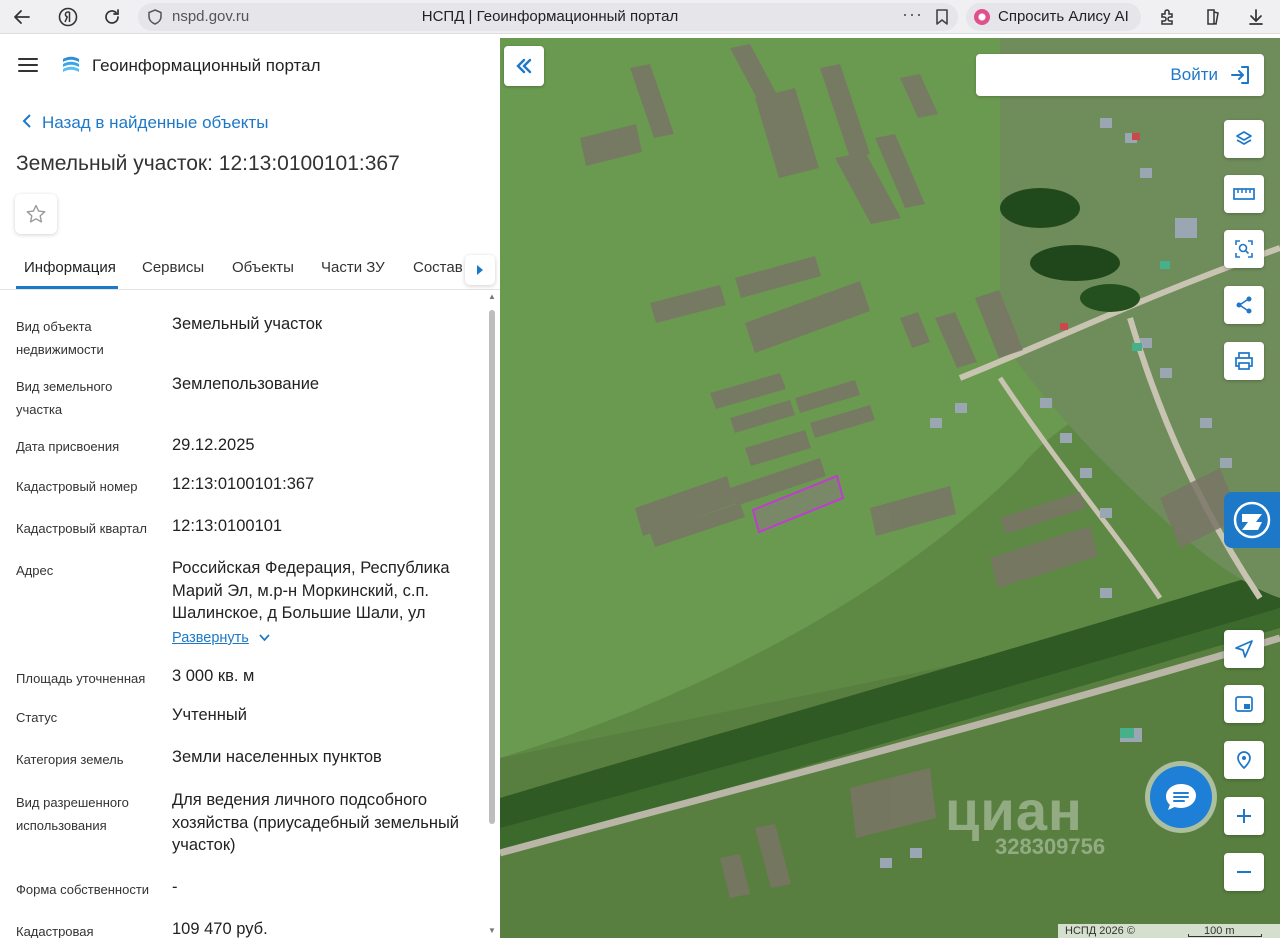  Describe the element at coordinates (243, 484) in the screenshot. I see `property-value: 12:13:0100101:367` at that location.